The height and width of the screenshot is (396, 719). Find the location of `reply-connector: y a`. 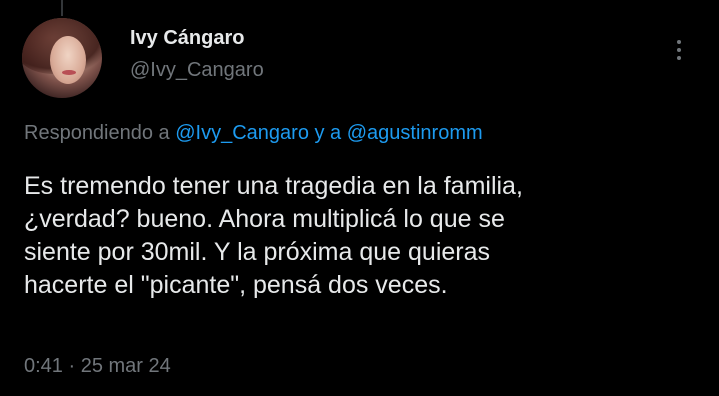

reply-connector: y a is located at coordinates (327, 133).